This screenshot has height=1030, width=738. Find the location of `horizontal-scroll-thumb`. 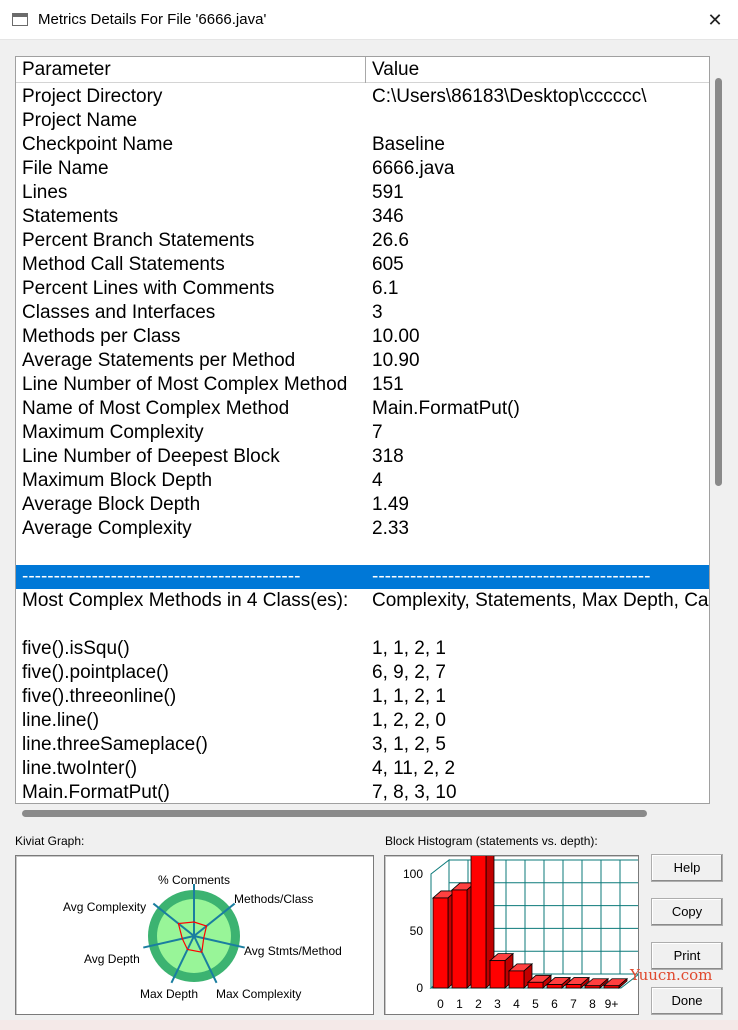

horizontal-scroll-thumb is located at coordinates (334, 813).